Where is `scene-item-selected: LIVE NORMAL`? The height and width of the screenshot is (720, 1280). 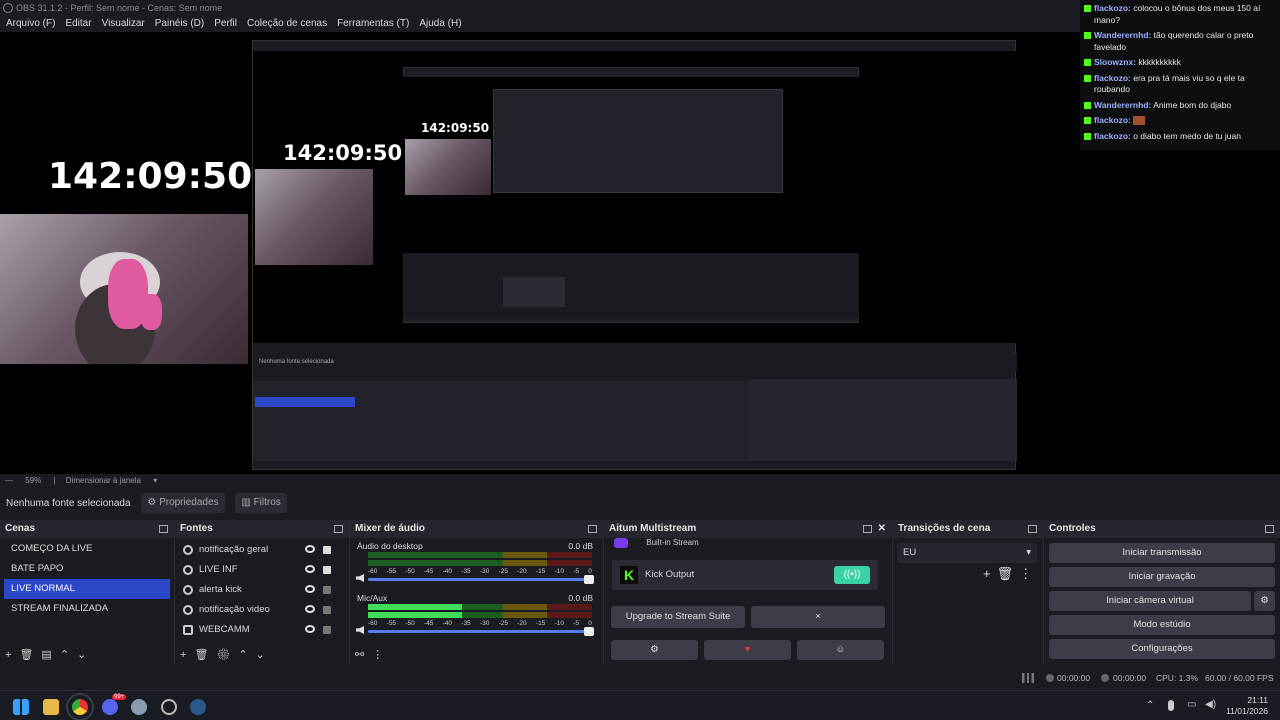
scene-item-selected: LIVE NORMAL is located at coordinates (87, 589).